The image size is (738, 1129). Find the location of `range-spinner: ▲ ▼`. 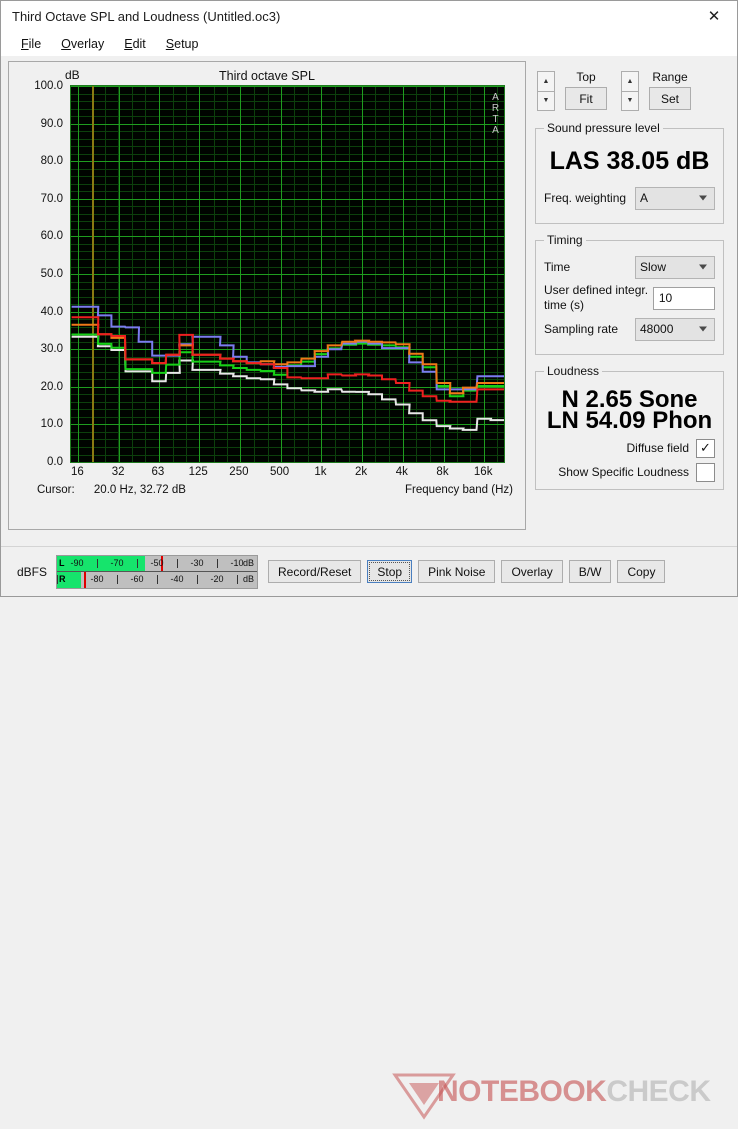

range-spinner: ▲ ▼ is located at coordinates (630, 91).